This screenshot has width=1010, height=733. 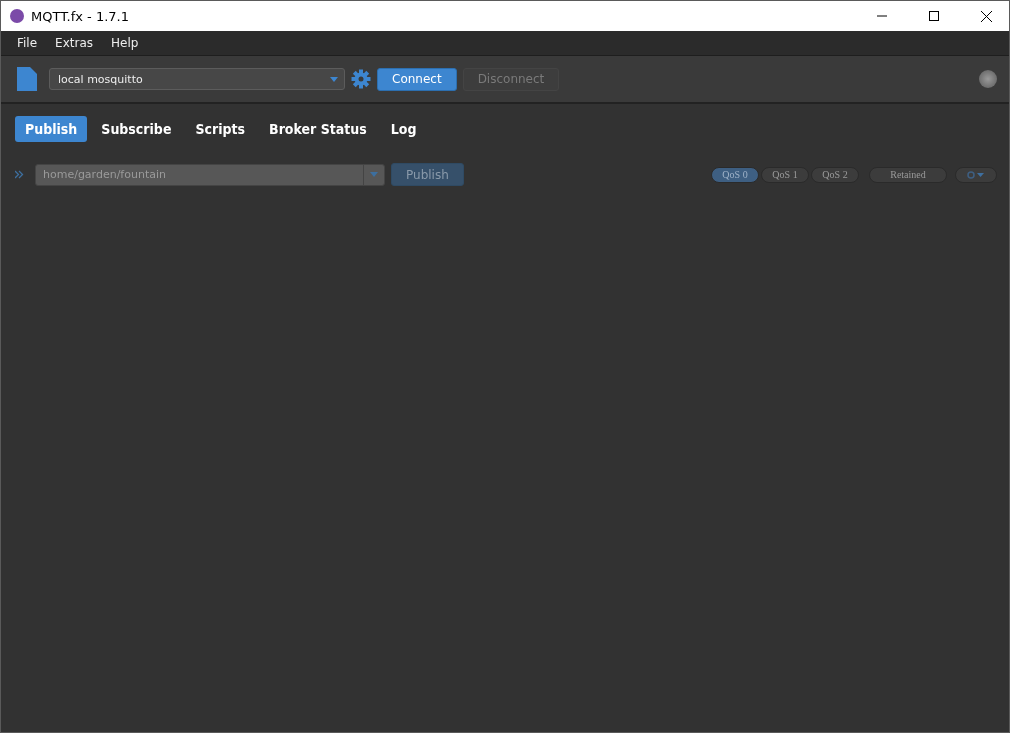 What do you see at coordinates (125, 43) in the screenshot?
I see `menu-item: Help` at bounding box center [125, 43].